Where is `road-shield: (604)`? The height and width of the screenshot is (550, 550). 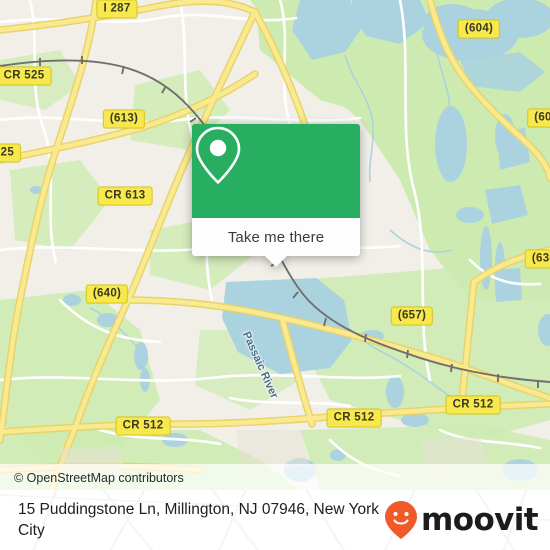 road-shield: (604) is located at coordinates (479, 29).